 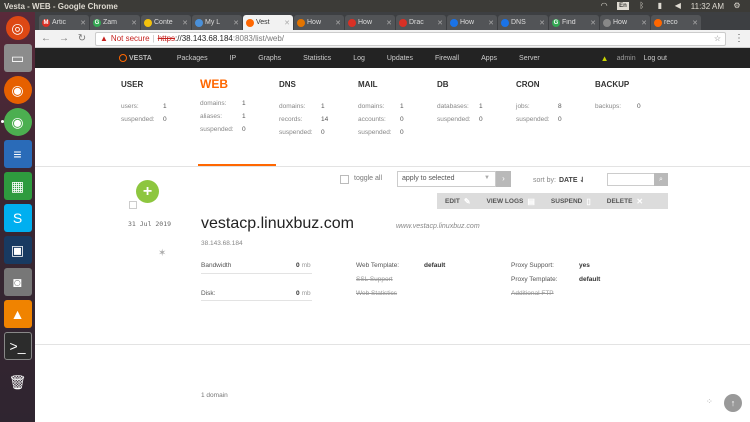 What do you see at coordinates (17, 314) in the screenshot?
I see `vlc-icon: ▲` at bounding box center [17, 314].